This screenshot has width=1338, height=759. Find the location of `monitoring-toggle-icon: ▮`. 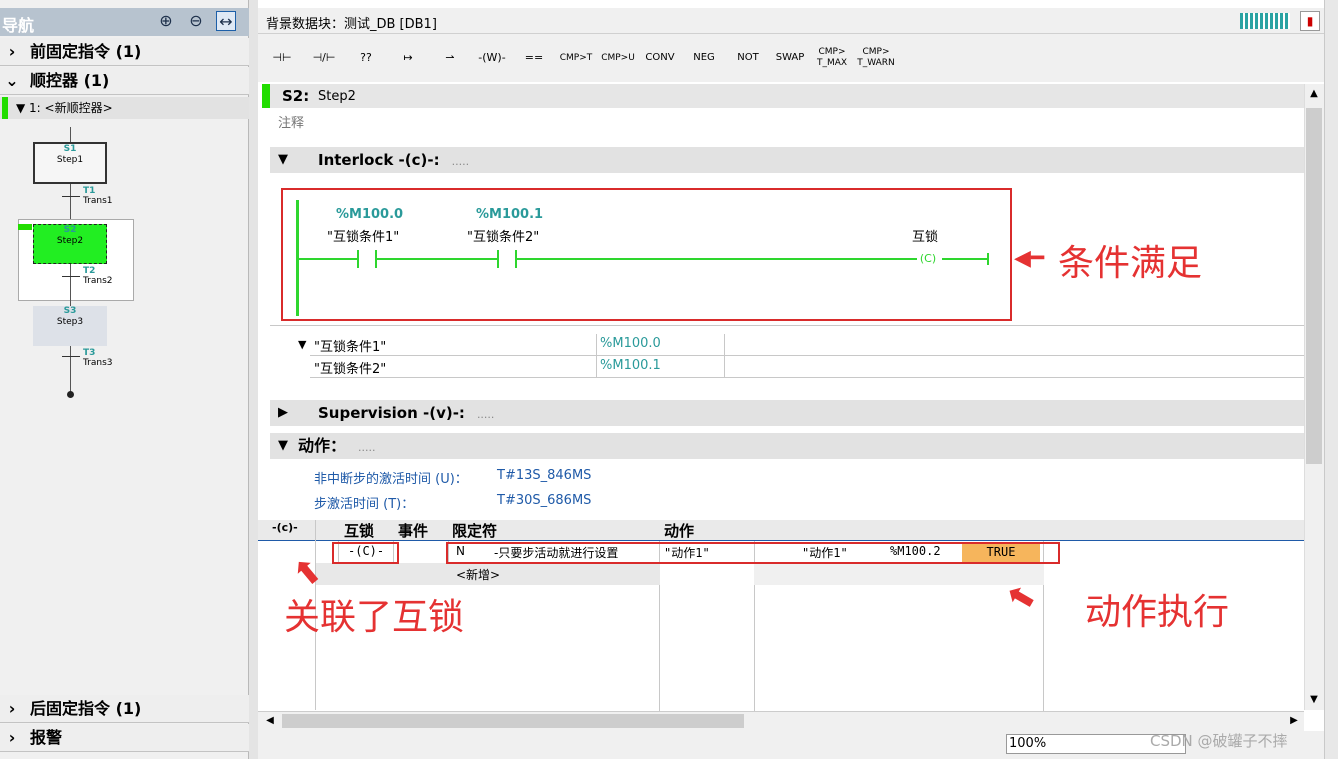

monitoring-toggle-icon: ▮ is located at coordinates (1310, 21).